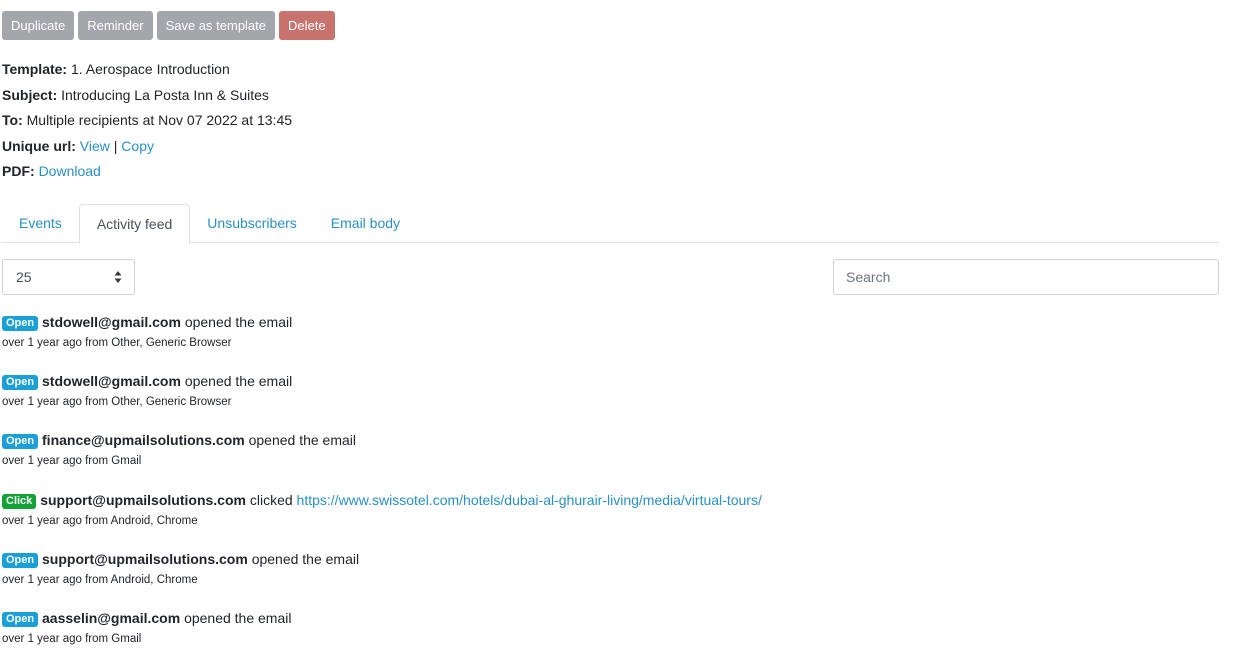  I want to click on template-value: 1. Aerospace Introduction, so click(150, 69).